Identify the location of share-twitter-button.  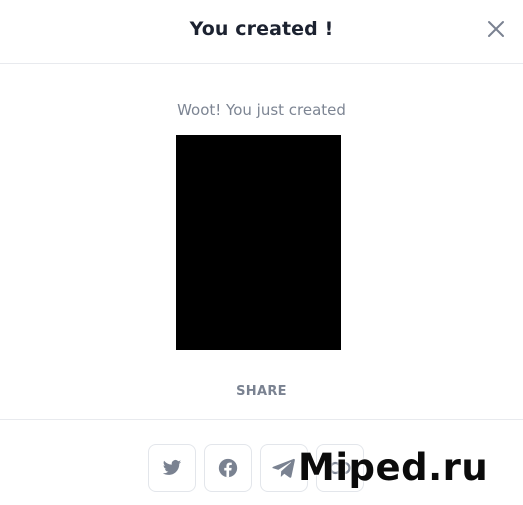
(172, 468).